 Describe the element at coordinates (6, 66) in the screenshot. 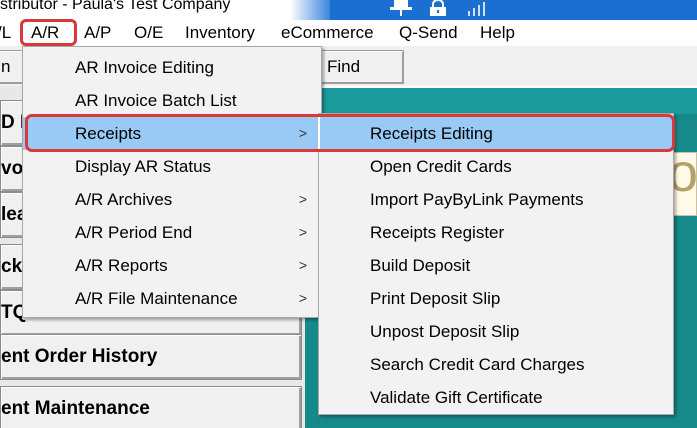

I see `toolbar-left-label: n` at that location.